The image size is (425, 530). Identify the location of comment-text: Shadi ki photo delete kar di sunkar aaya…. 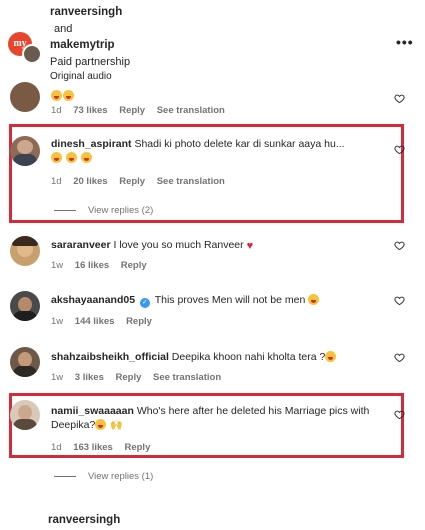
(239, 144).